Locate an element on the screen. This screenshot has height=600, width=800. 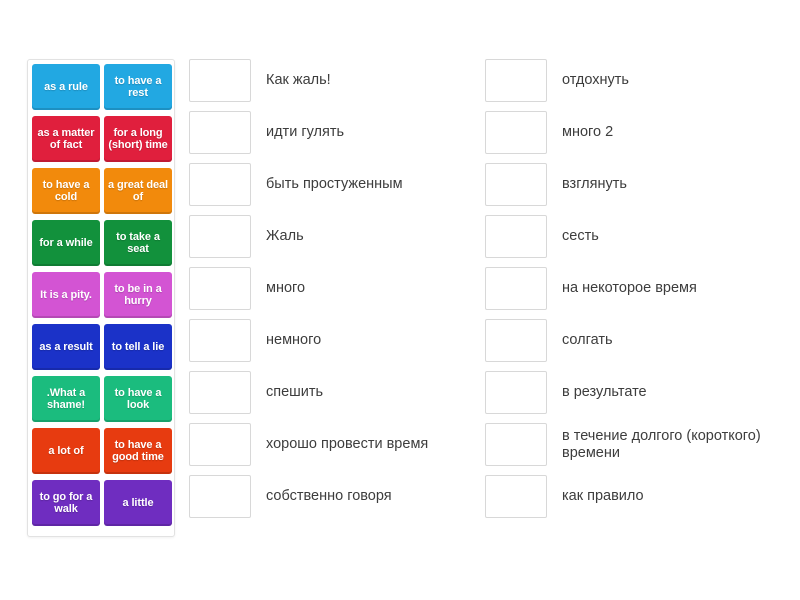
match-row: немного is located at coordinates (331, 340).